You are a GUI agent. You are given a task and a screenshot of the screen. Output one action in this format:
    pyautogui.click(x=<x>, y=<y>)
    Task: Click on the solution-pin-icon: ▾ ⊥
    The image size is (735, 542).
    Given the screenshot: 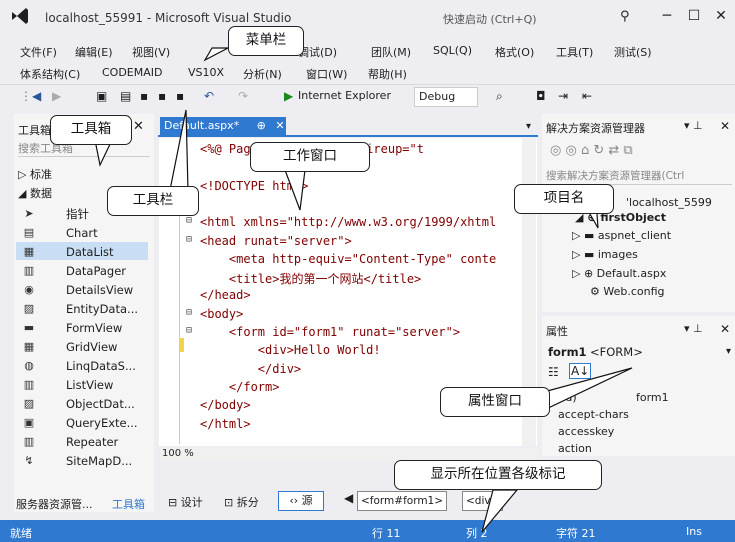 What is the action you would take?
    pyautogui.click(x=693, y=125)
    